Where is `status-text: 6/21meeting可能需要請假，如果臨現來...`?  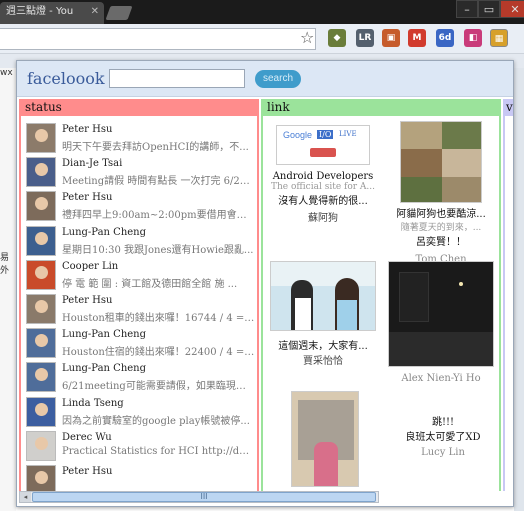 status-text: 6/21meeting可能需要請假，如果臨現來... is located at coordinates (158, 387).